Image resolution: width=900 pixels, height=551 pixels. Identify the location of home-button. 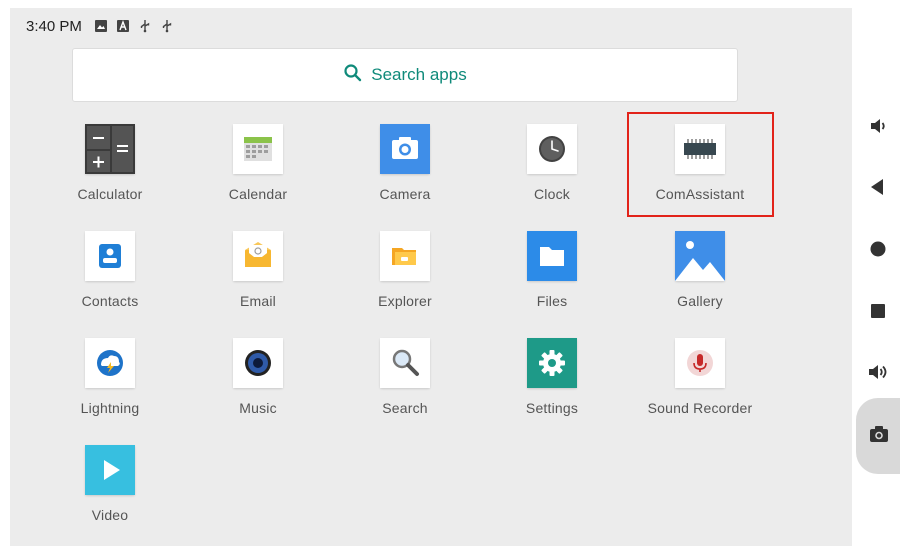
(878, 251).